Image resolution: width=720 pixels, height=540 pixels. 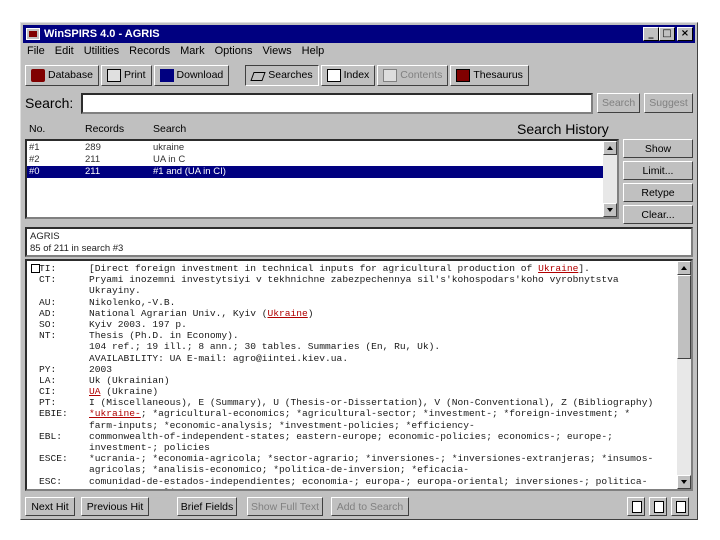 I want to click on minimize-icon: _, so click(x=651, y=34).